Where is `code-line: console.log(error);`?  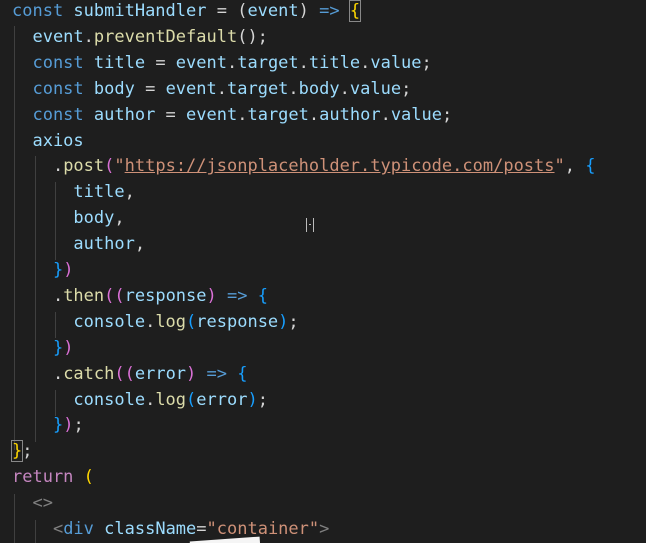
code-line: console.log(error); is located at coordinates (140, 400).